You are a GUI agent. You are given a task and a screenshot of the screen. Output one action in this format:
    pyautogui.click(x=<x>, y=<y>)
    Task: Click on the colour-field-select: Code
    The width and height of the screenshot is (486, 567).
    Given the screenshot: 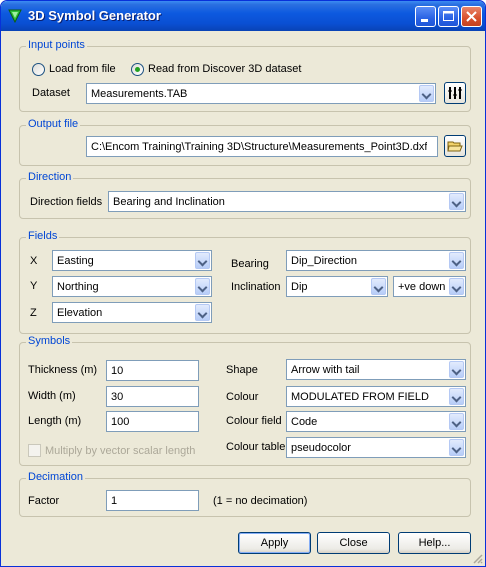 What is the action you would take?
    pyautogui.click(x=376, y=421)
    